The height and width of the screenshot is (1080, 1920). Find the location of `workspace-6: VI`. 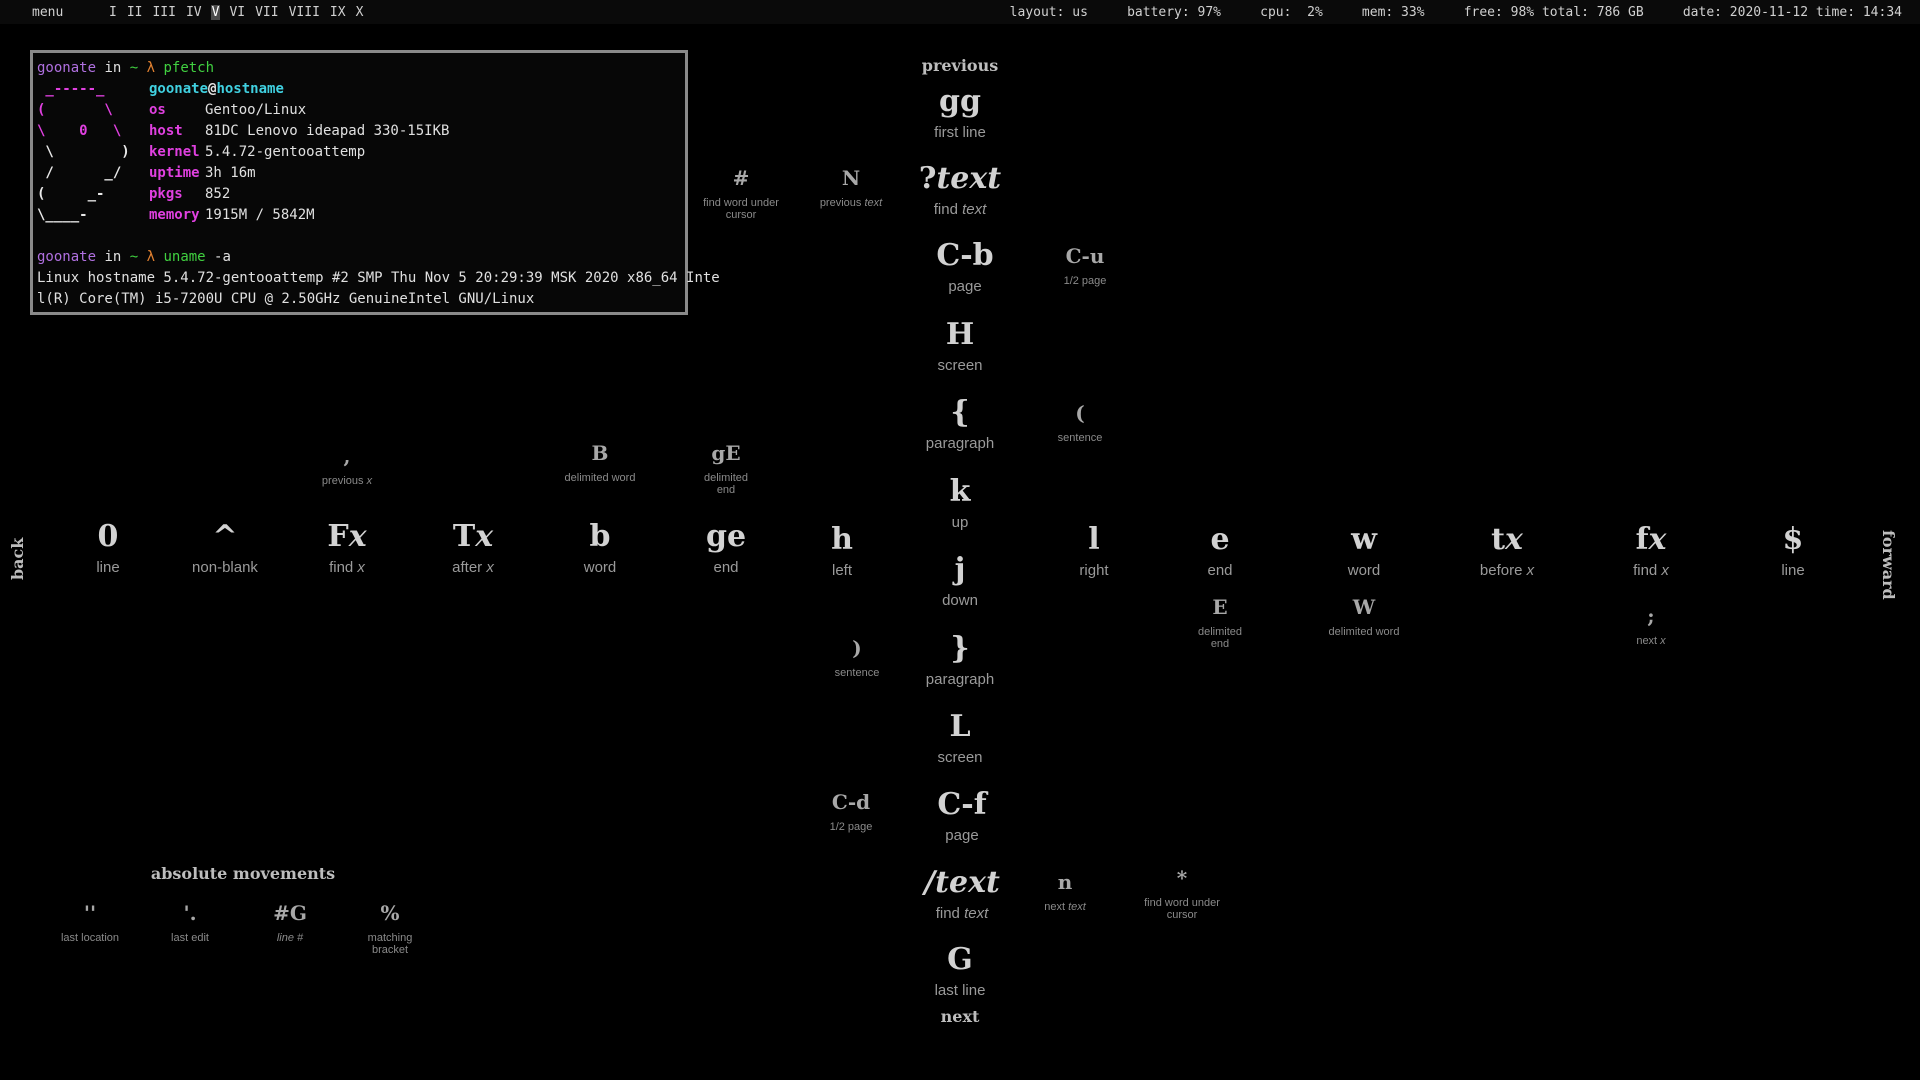

workspace-6: VI is located at coordinates (237, 12).